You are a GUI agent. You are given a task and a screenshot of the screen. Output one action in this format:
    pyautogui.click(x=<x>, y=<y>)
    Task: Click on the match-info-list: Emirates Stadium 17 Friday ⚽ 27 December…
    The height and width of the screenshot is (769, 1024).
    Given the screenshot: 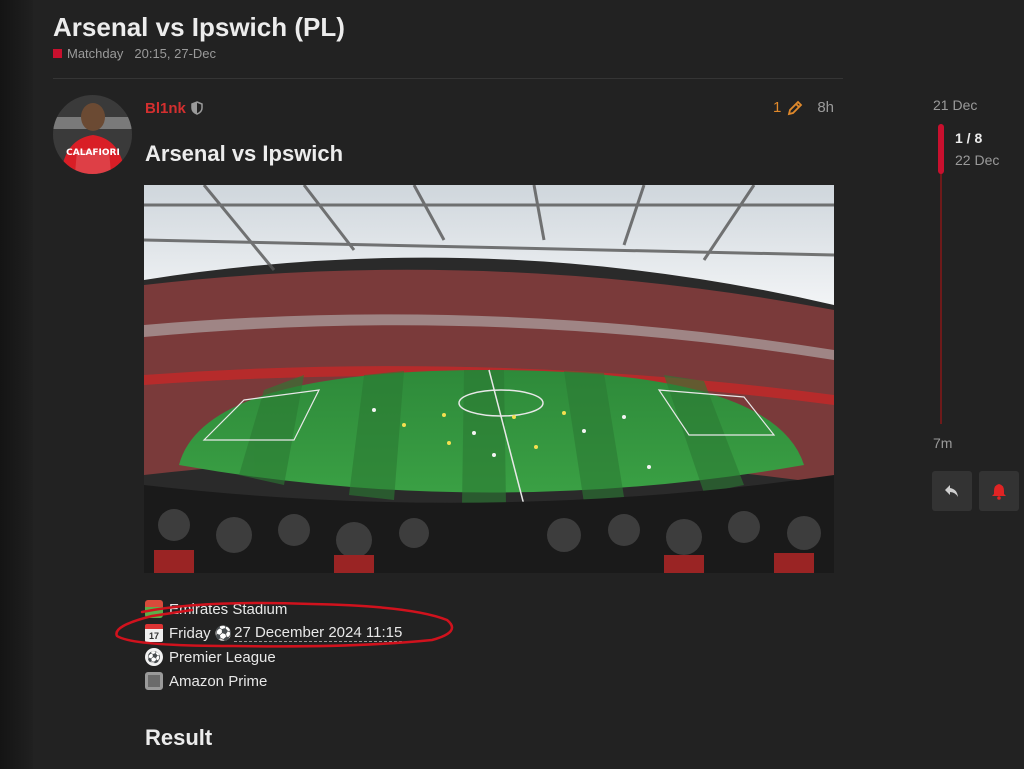 What is the action you would take?
    pyautogui.click(x=274, y=645)
    